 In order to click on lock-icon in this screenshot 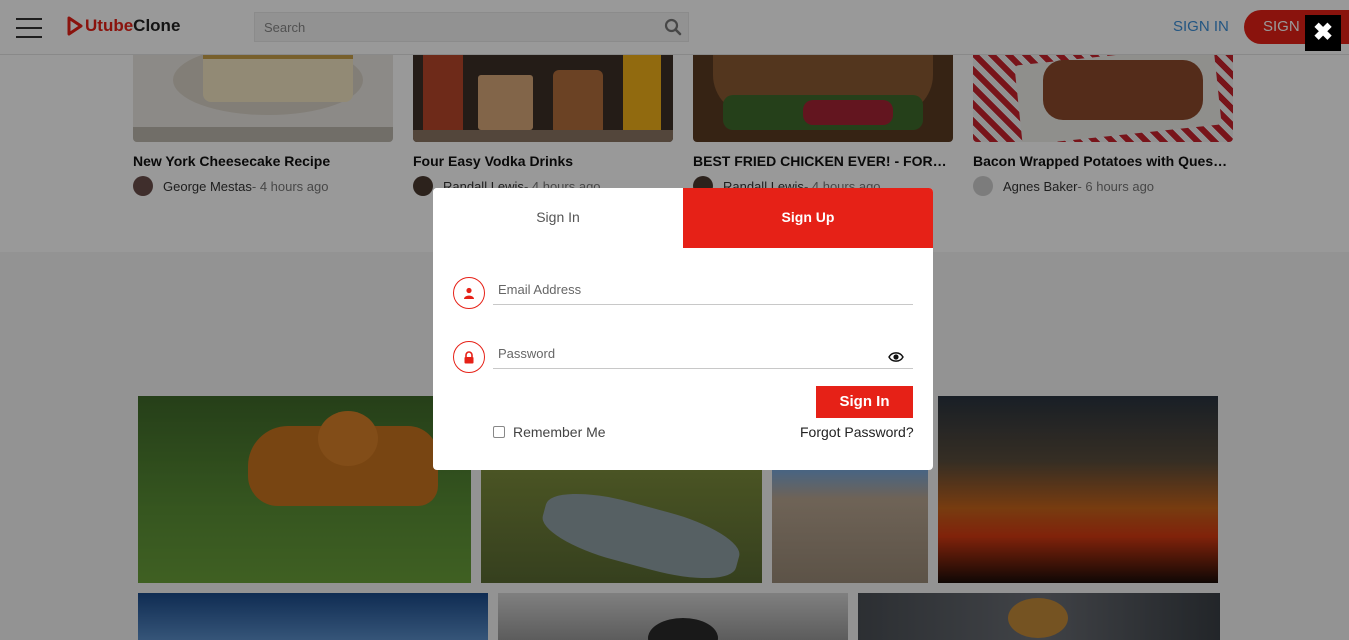, I will do `click(469, 357)`.